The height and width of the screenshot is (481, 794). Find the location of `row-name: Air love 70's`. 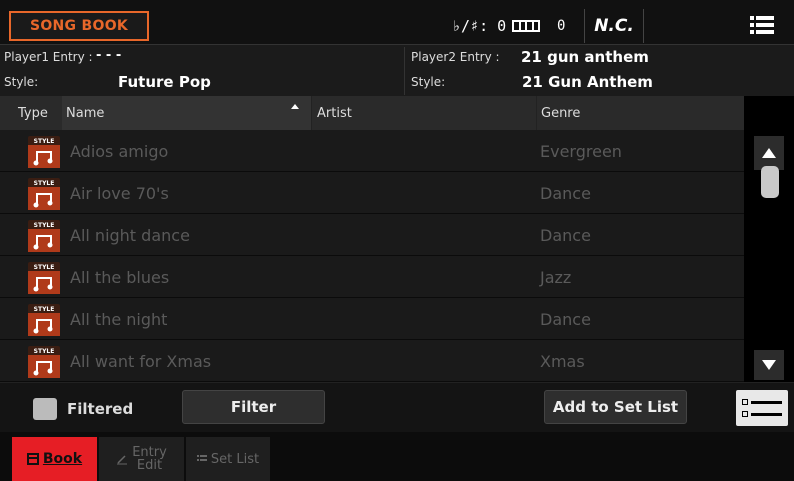

row-name: Air love 70's is located at coordinates (119, 193).